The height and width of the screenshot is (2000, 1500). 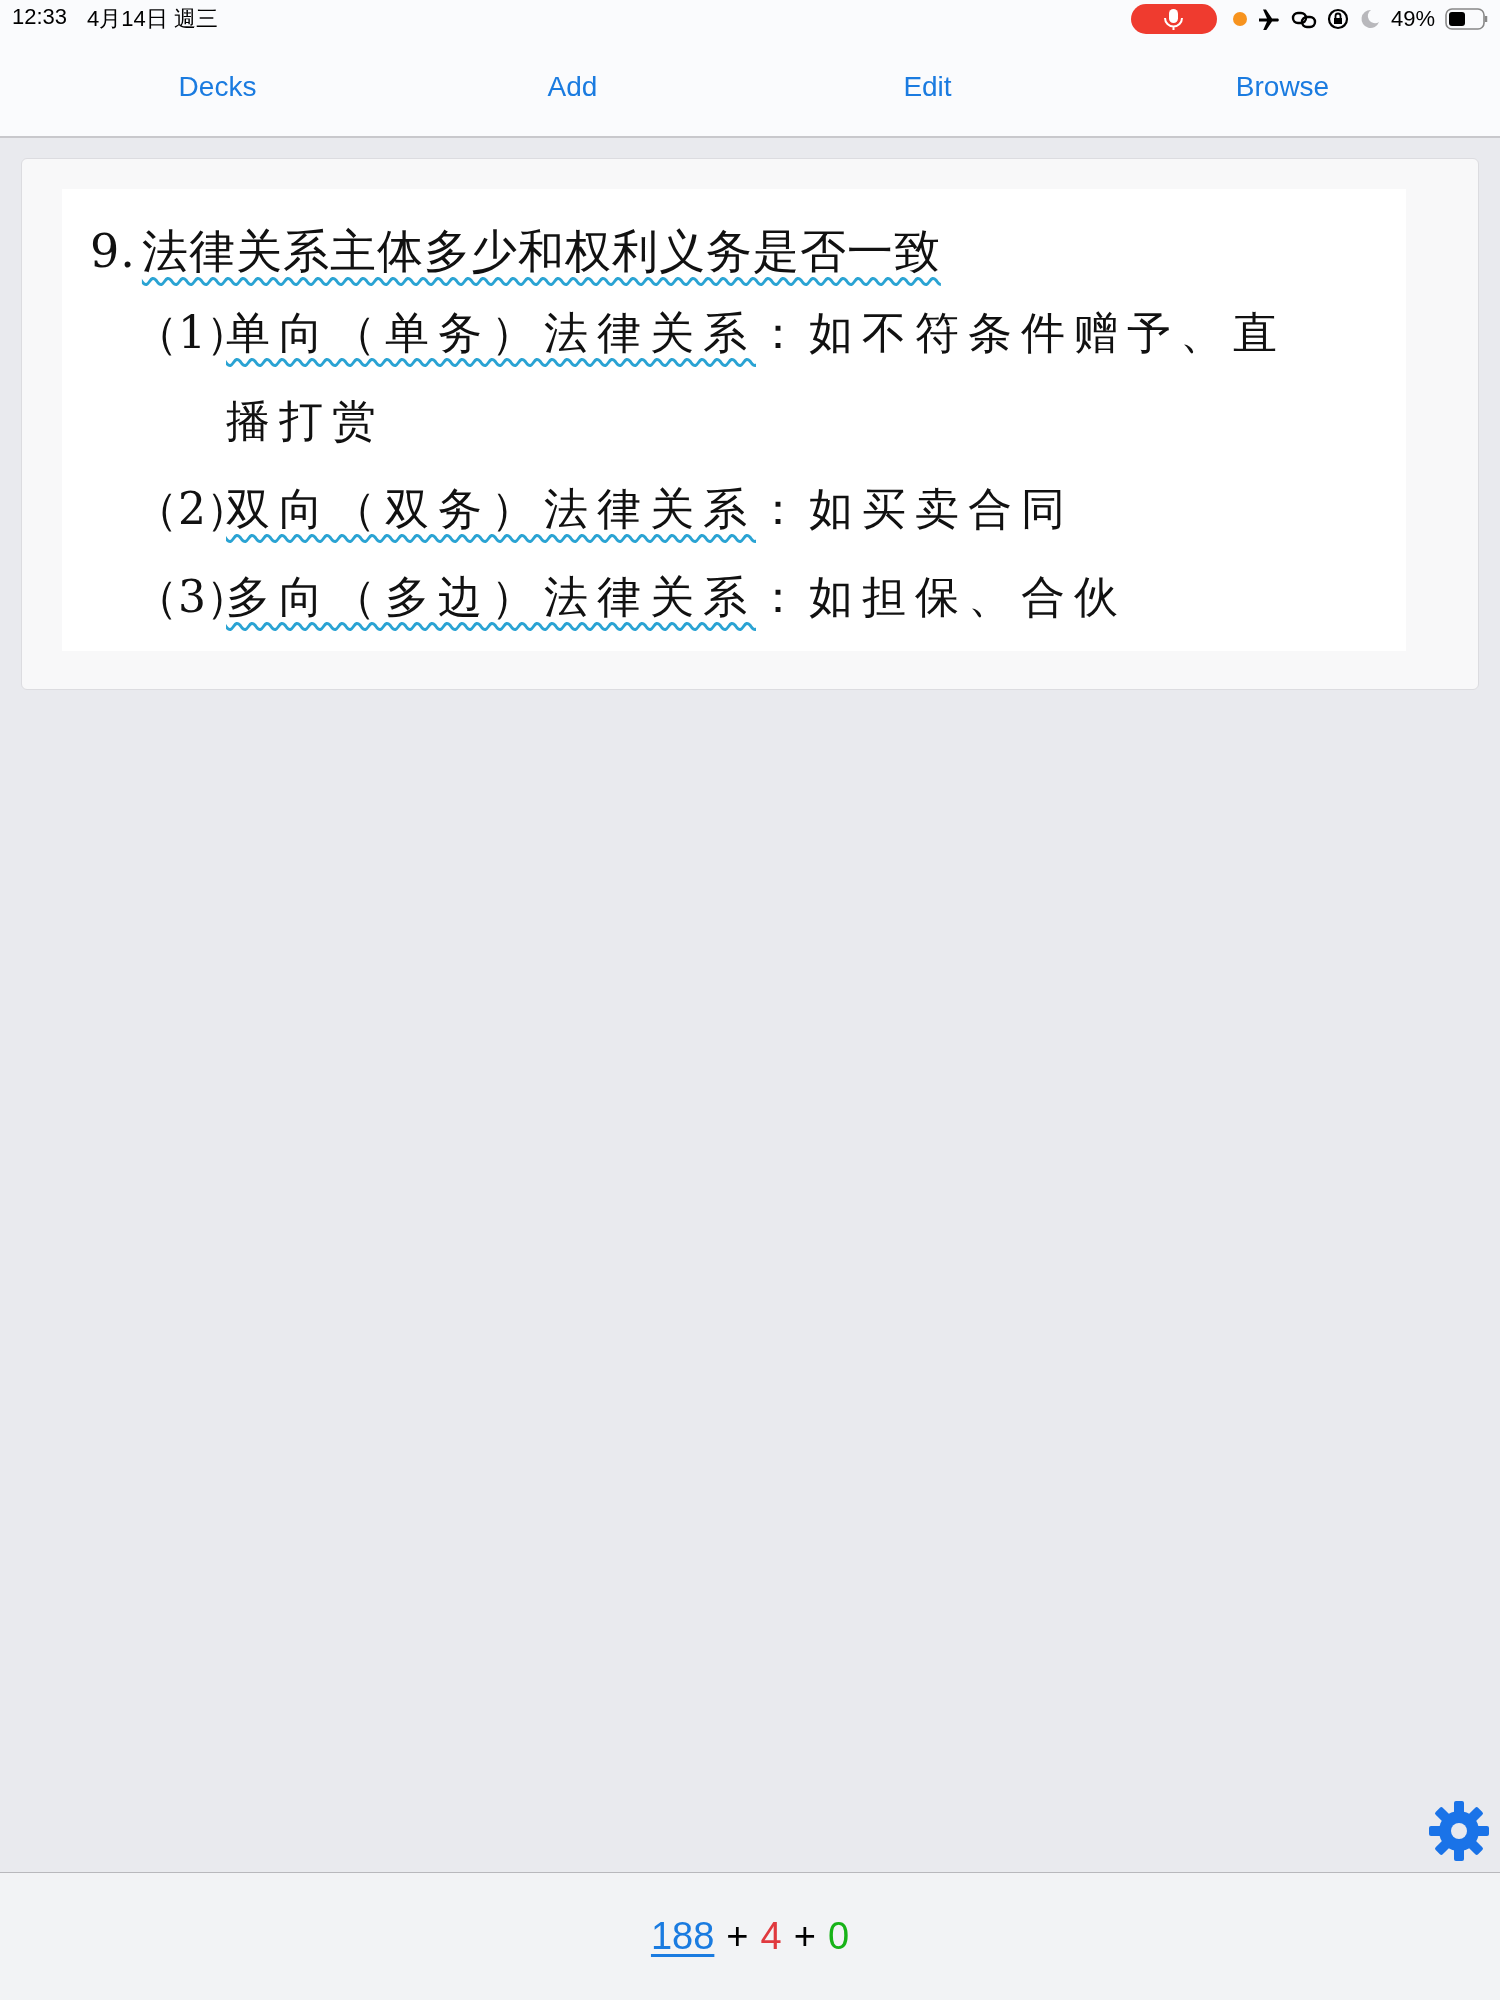 What do you see at coordinates (838, 1936) in the screenshot?
I see `due-count: 0` at bounding box center [838, 1936].